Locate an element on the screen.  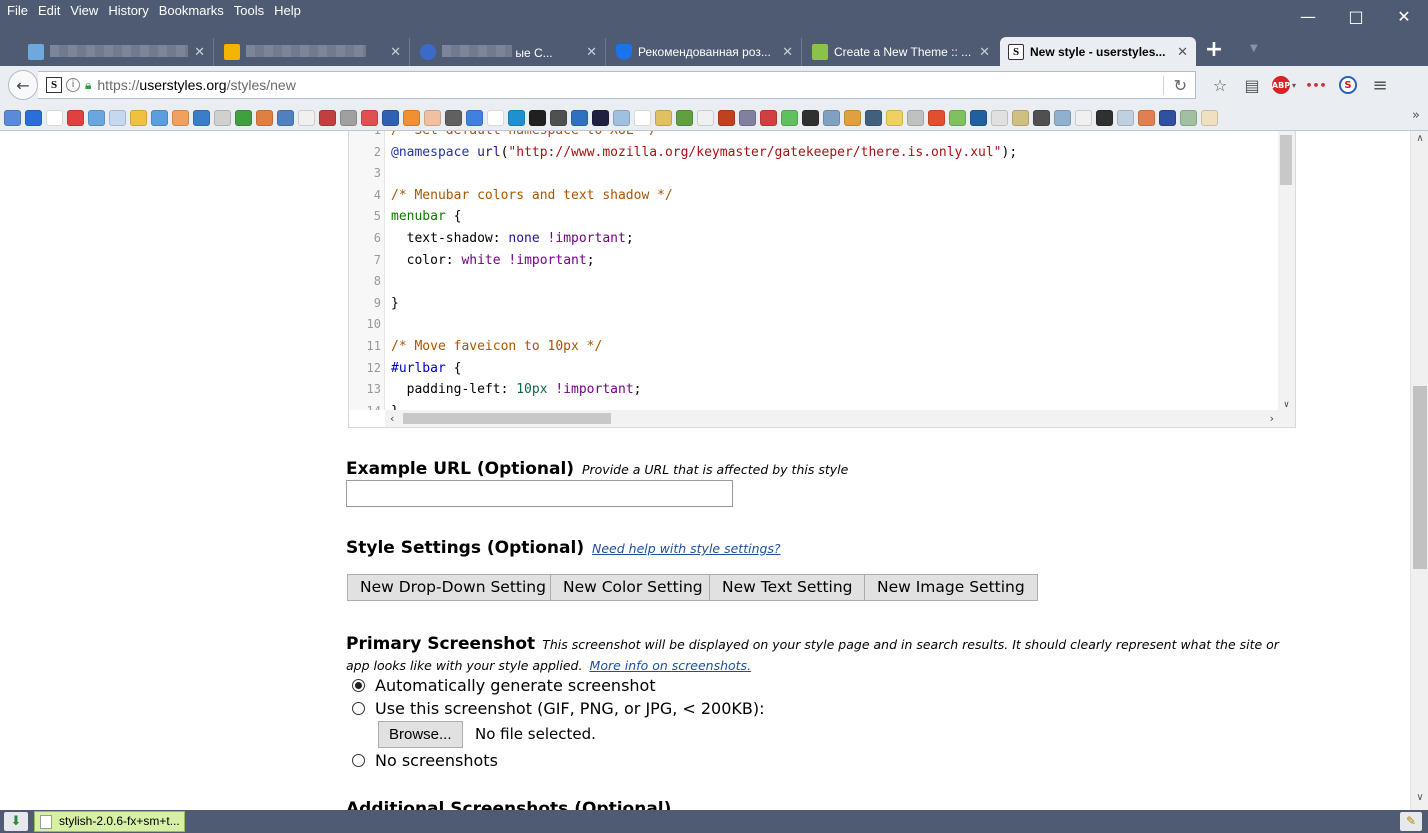
hamburger-menu-icon: ≡ is located at coordinates (1380, 85).